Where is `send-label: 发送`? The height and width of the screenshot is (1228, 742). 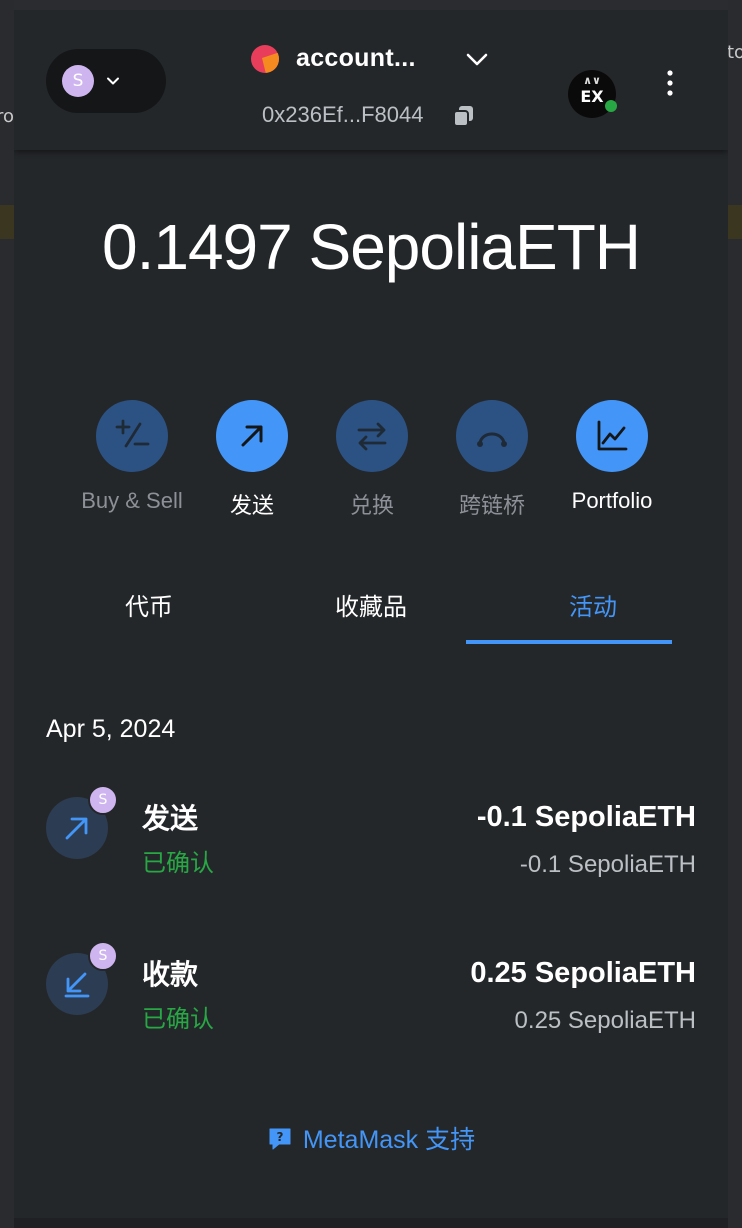
send-label: 发送 is located at coordinates (251, 505).